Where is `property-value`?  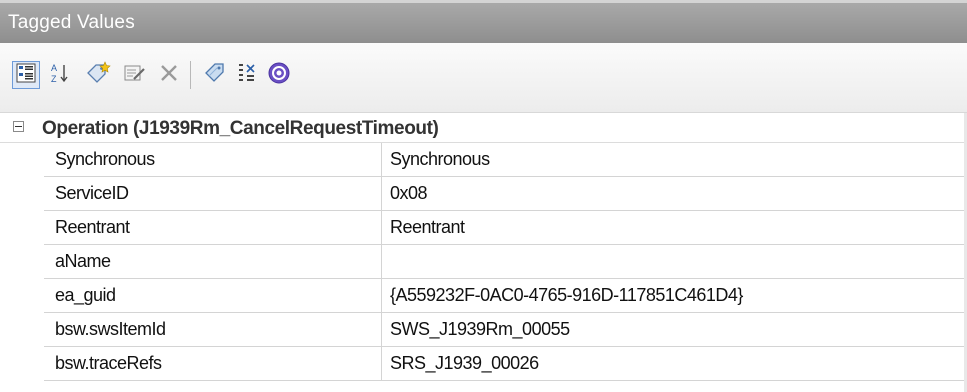
property-value is located at coordinates (674, 262).